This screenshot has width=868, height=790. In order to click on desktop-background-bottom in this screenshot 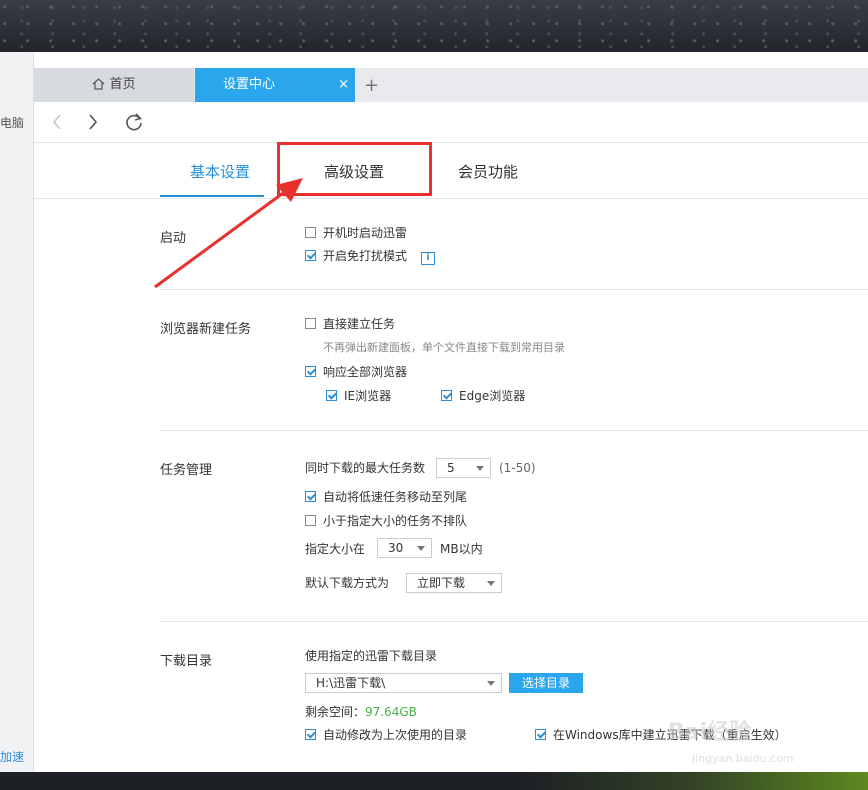, I will do `click(434, 781)`.